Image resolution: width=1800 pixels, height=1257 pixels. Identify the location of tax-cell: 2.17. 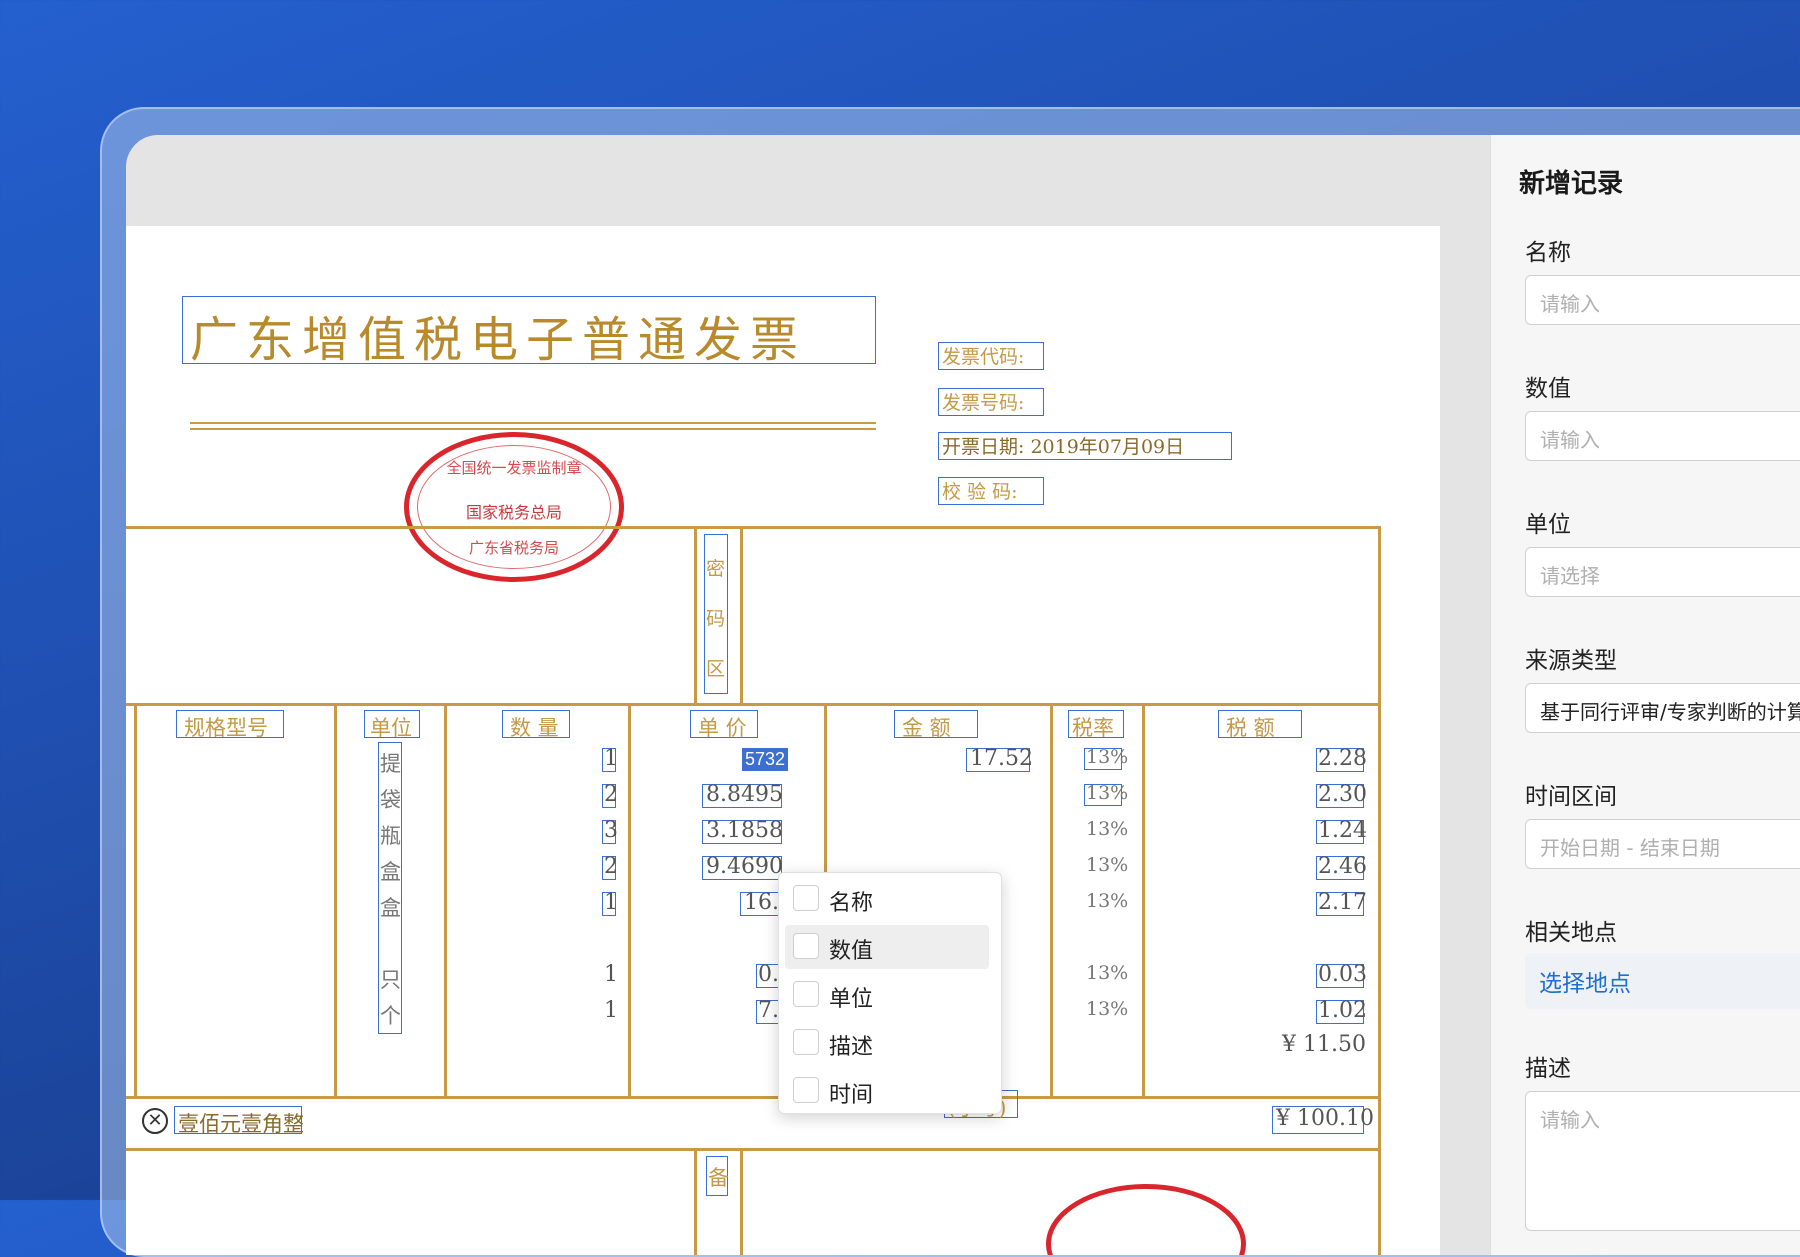
(1342, 902).